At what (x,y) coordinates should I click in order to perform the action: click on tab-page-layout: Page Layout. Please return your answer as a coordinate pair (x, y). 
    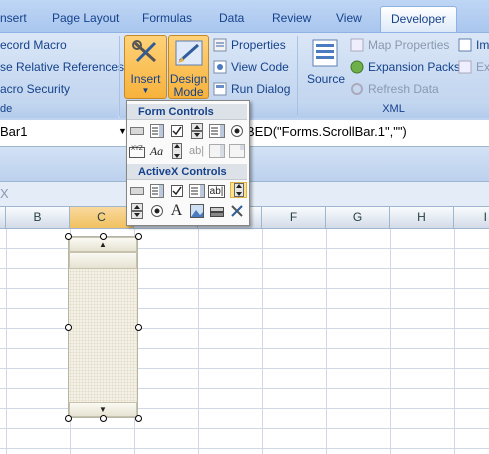
    Looking at the image, I should click on (85, 18).